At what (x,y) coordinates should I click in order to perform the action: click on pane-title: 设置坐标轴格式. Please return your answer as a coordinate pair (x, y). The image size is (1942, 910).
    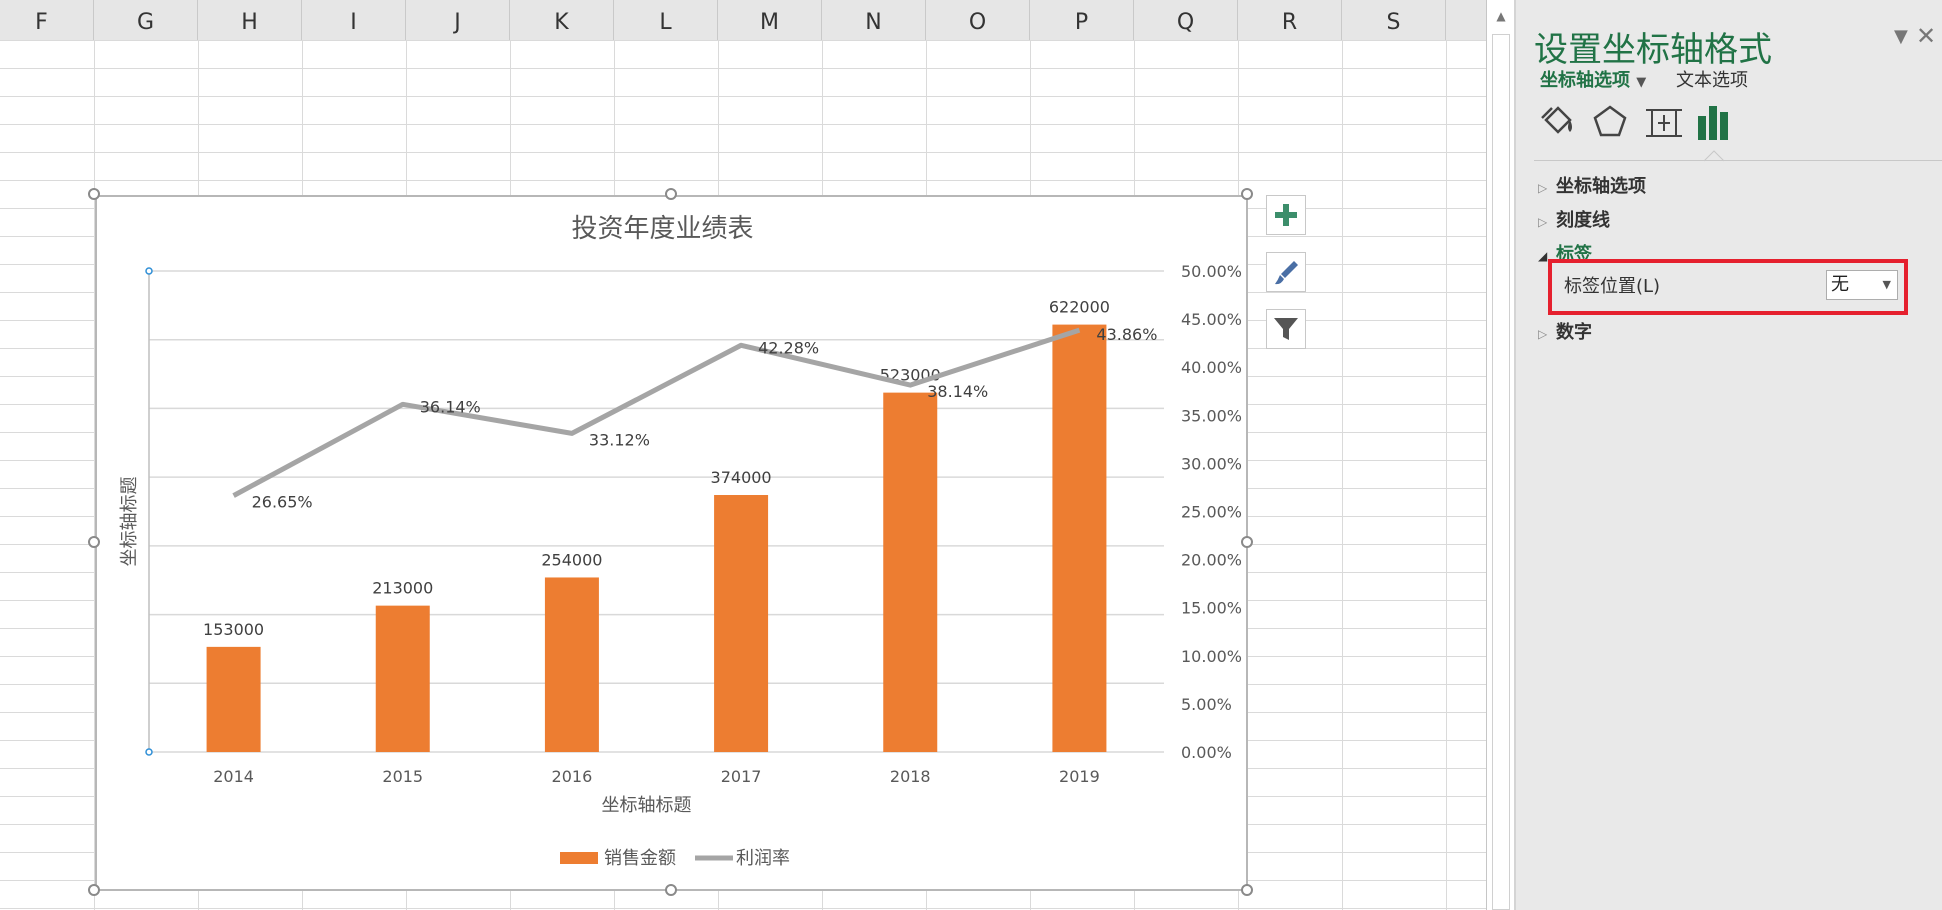
    Looking at the image, I should click on (1653, 50).